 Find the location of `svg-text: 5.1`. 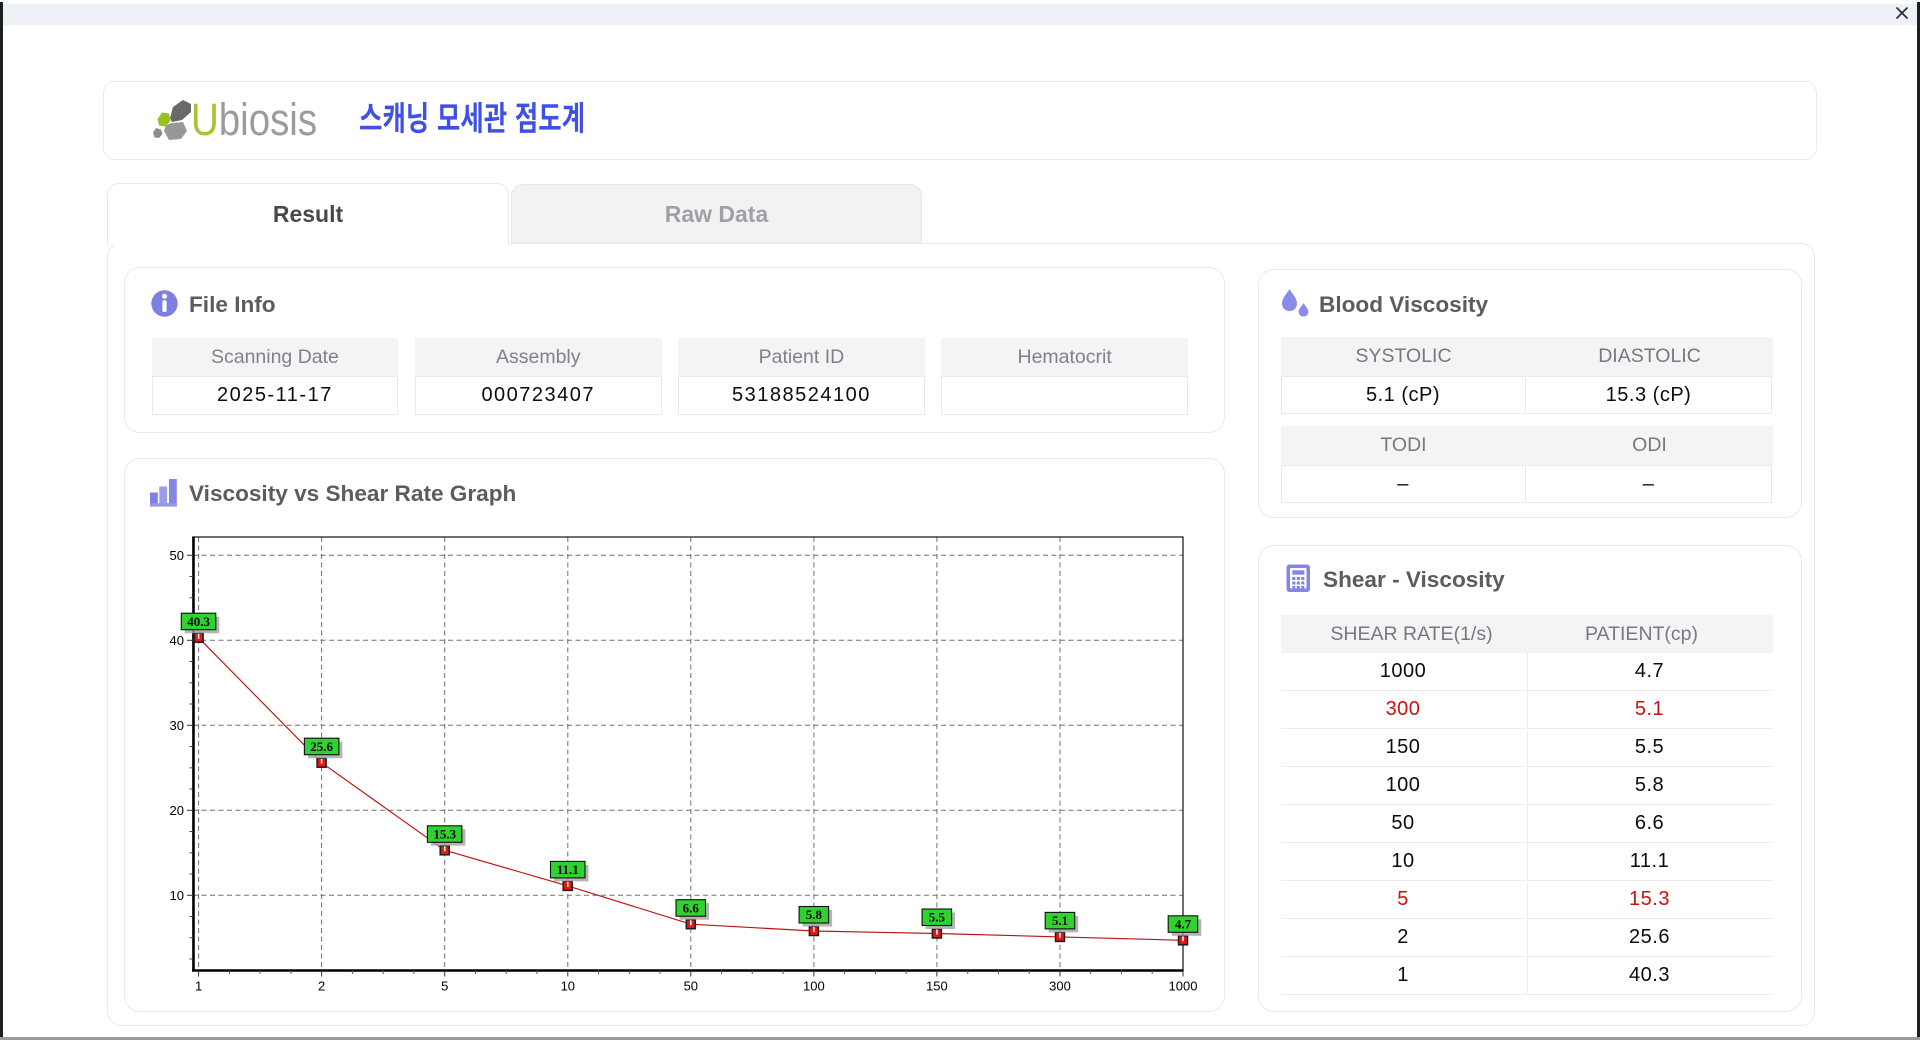

svg-text: 5.1 is located at coordinates (1060, 920).